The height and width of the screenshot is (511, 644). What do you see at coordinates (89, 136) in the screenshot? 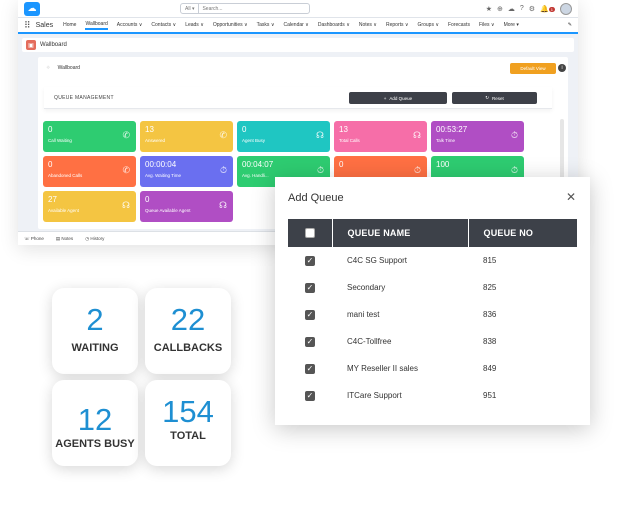
I see `metric-tile: 0 Call Waiting ✆` at bounding box center [89, 136].